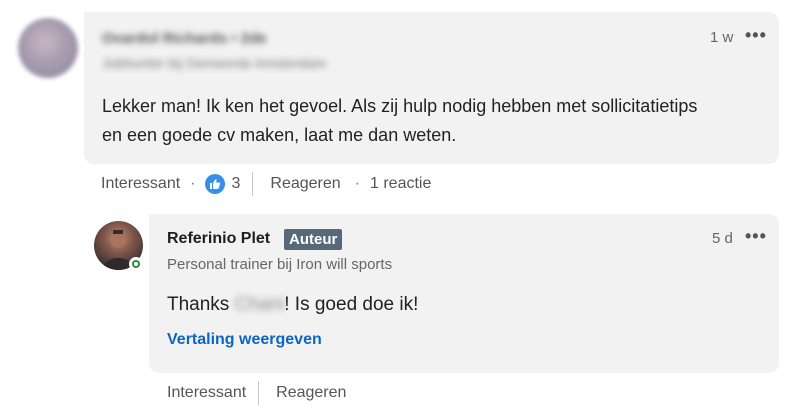  Describe the element at coordinates (215, 184) in the screenshot. I see `like-reaction-icon` at that location.